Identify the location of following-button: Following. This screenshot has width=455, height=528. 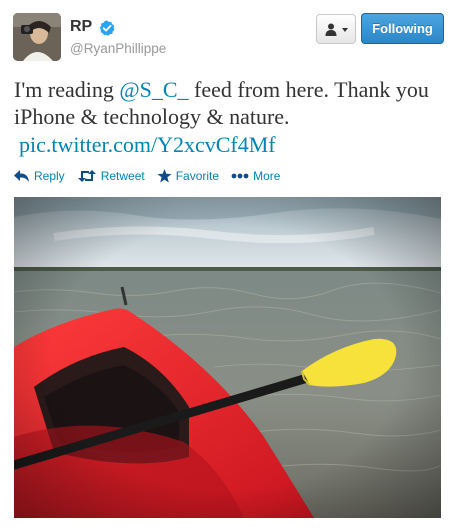
(402, 28).